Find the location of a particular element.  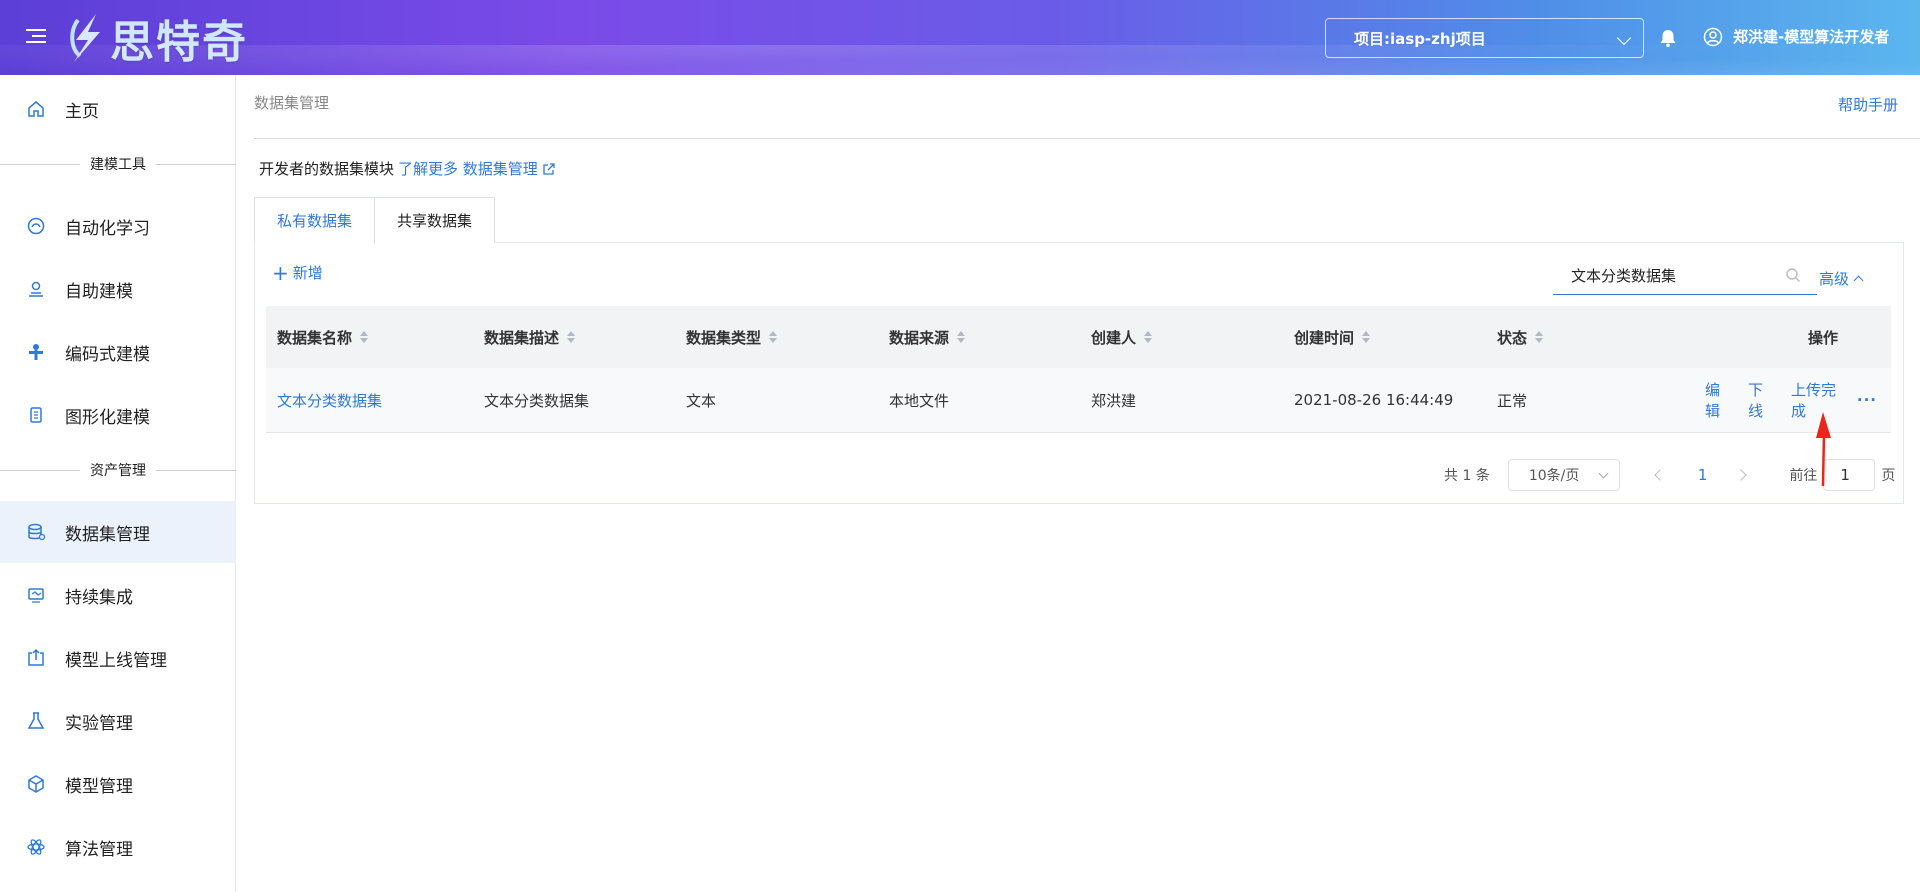

offline-button: 下线 is located at coordinates (1761, 400).